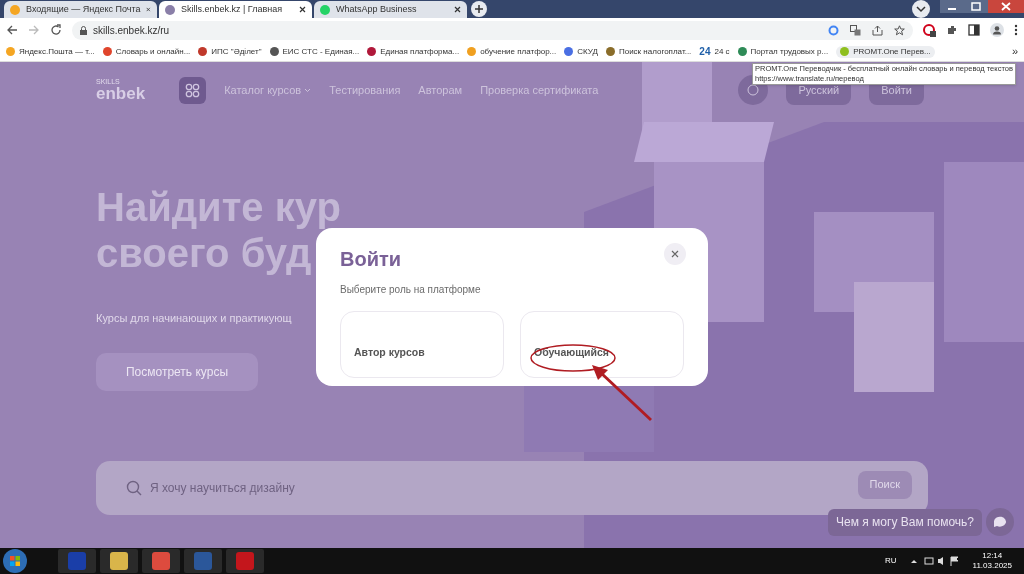  What do you see at coordinates (230, 51) in the screenshot?
I see `bookmark-item: ИПС "Әділет"` at bounding box center [230, 51].